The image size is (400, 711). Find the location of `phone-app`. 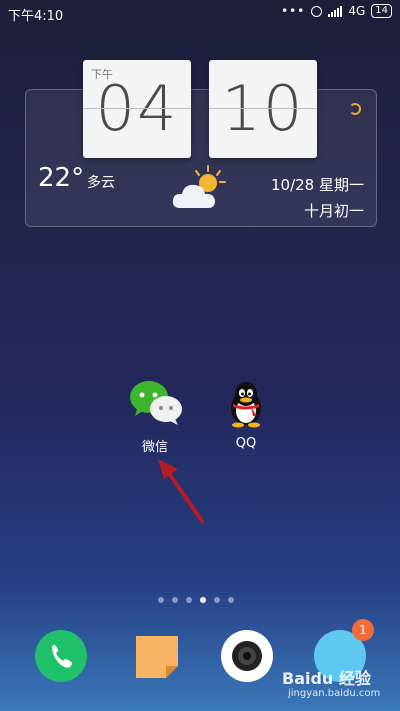

phone-app is located at coordinates (61, 656).